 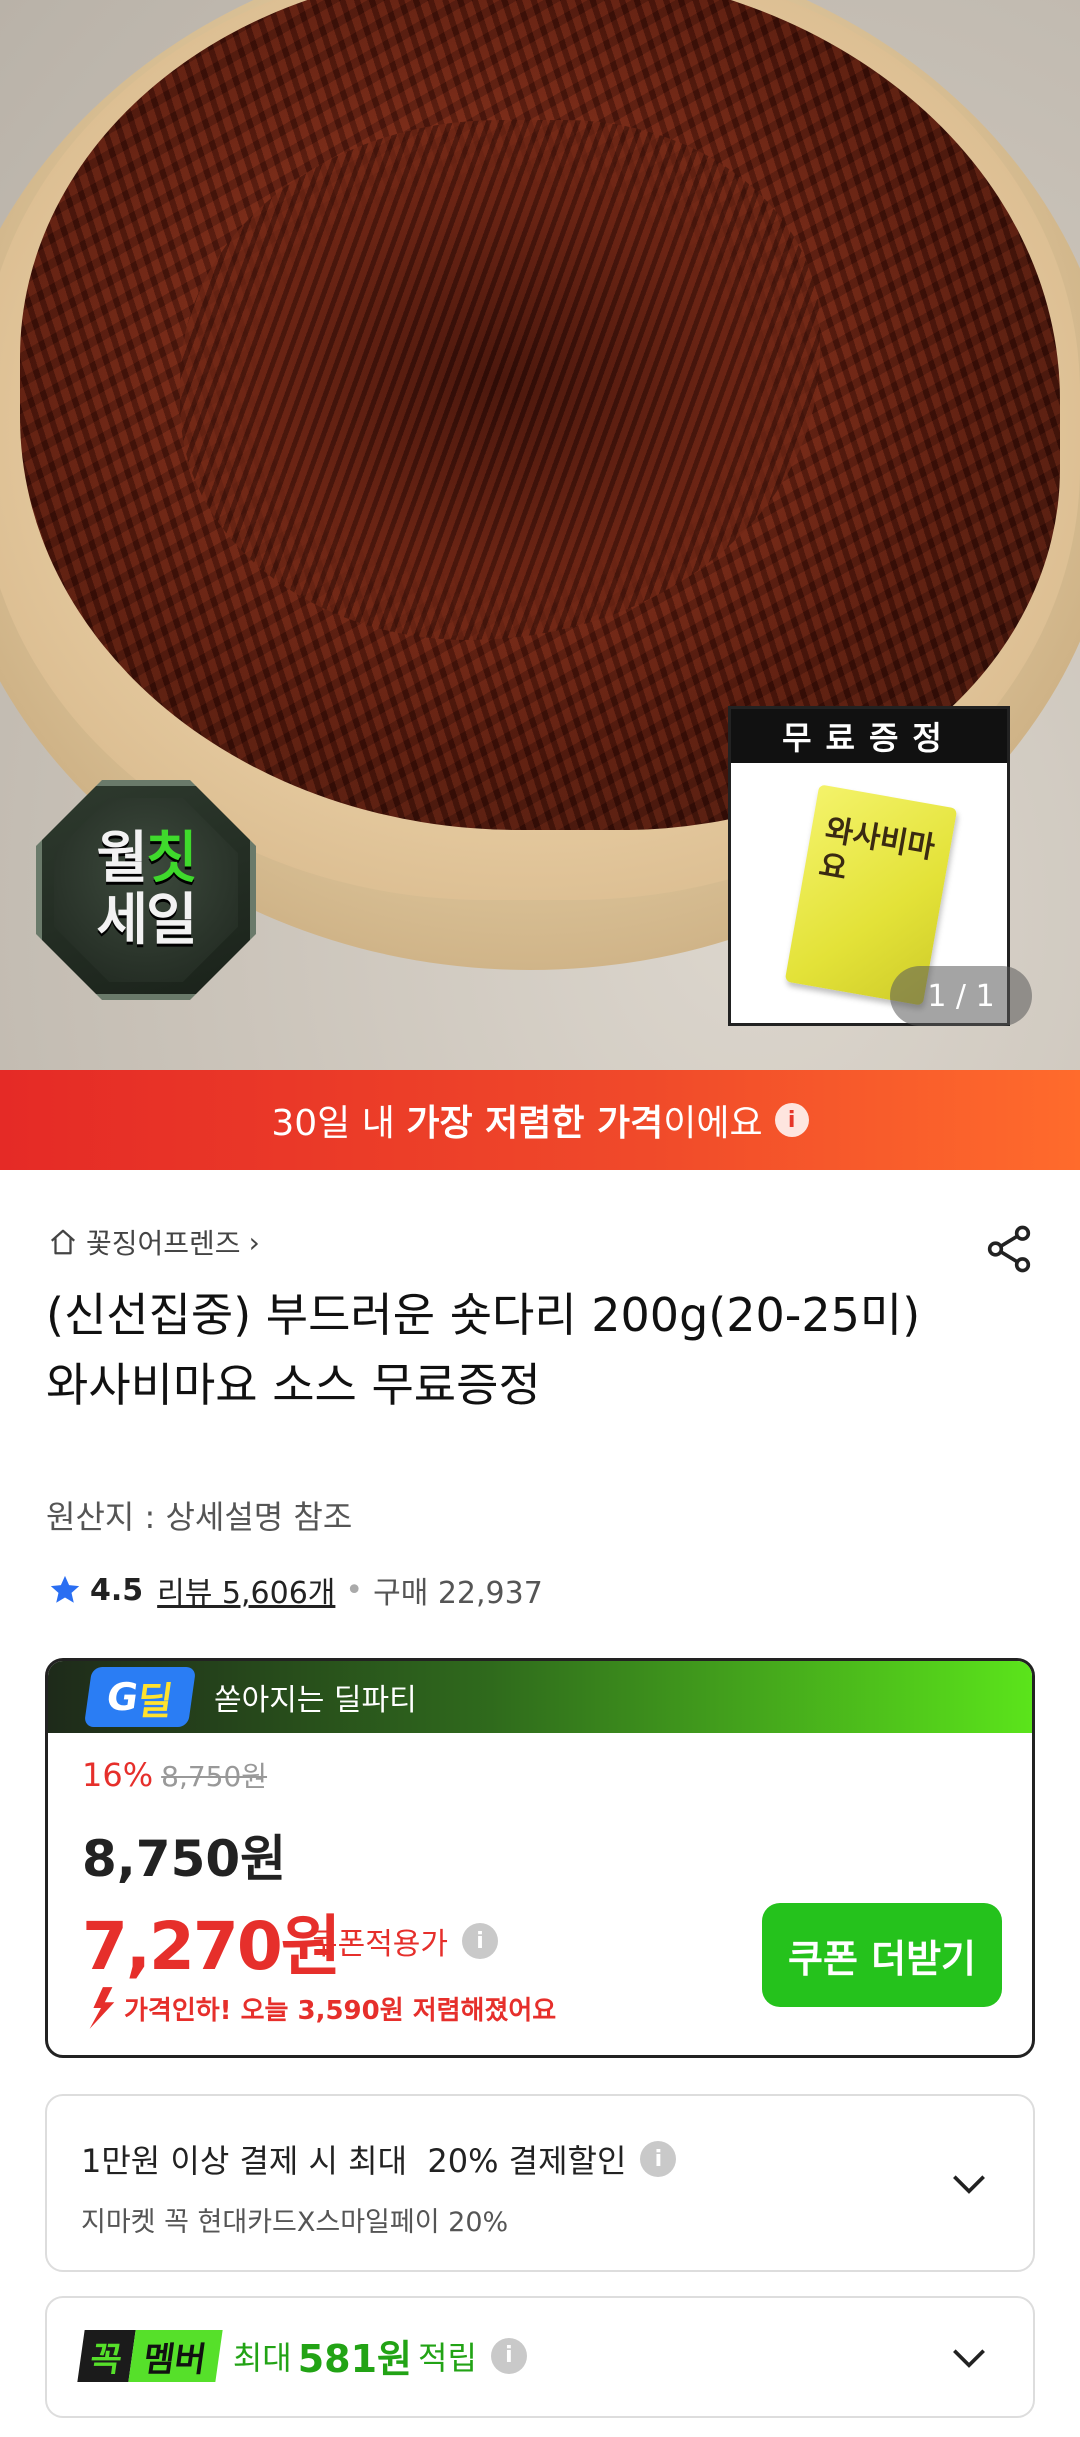 What do you see at coordinates (246, 1590) in the screenshot?
I see `review-count-link: 리뷰 5,606개` at bounding box center [246, 1590].